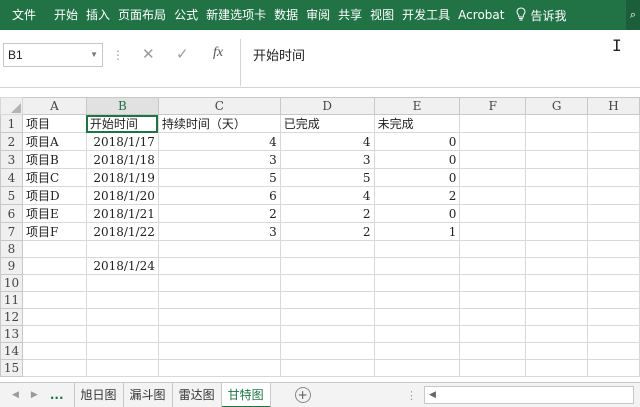 Image resolution: width=640 pixels, height=407 pixels. I want to click on cell-g10, so click(557, 283).